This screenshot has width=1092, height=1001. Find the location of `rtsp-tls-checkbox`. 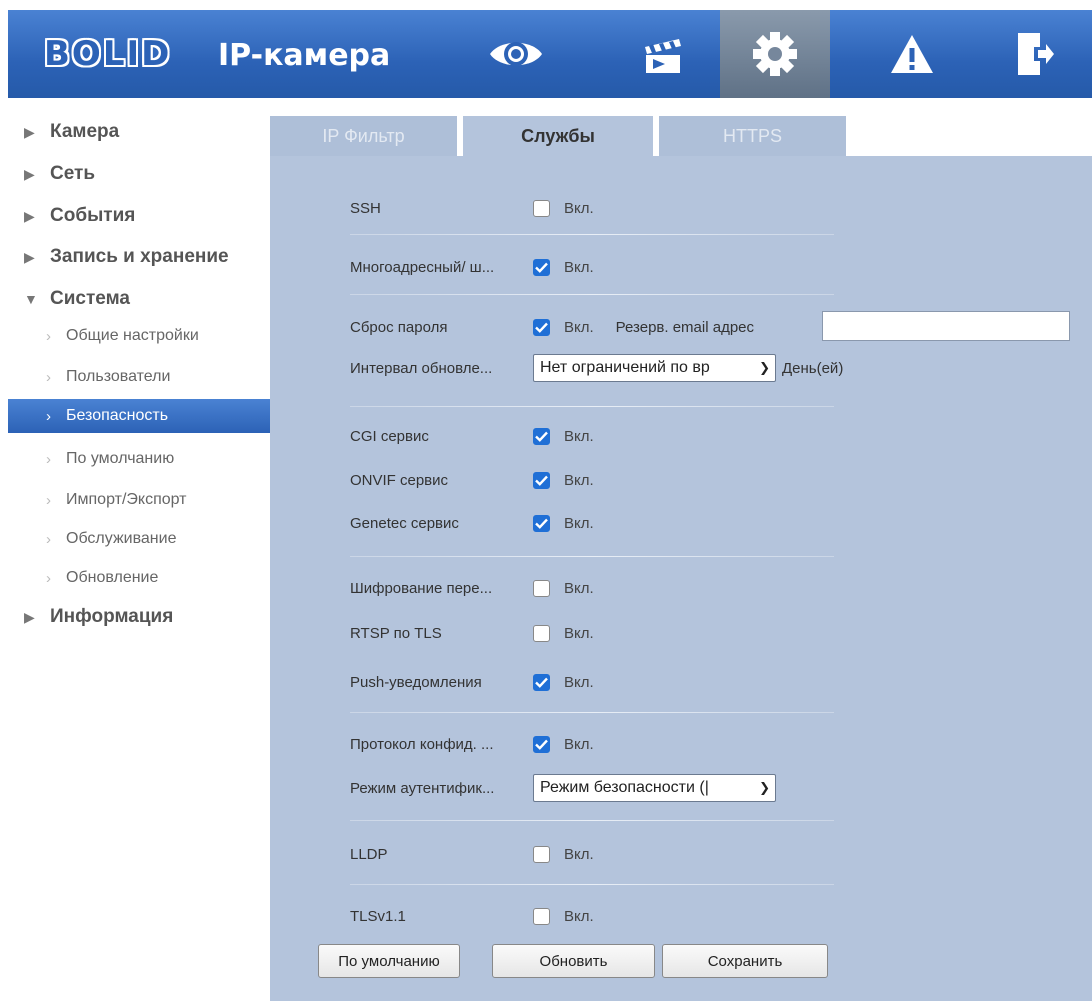

rtsp-tls-checkbox is located at coordinates (541, 633).